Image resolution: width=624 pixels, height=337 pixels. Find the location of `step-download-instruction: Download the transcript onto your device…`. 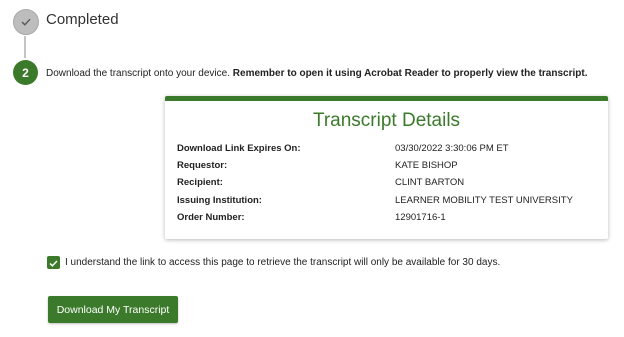

step-download-instruction: Download the transcript onto your device… is located at coordinates (316, 73).